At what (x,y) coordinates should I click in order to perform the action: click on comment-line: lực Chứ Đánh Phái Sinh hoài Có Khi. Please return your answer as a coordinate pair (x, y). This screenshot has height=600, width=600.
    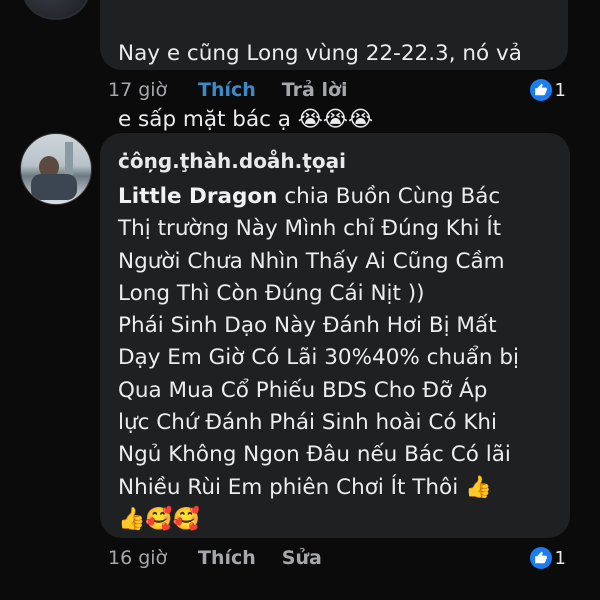
    Looking at the image, I should click on (308, 423).